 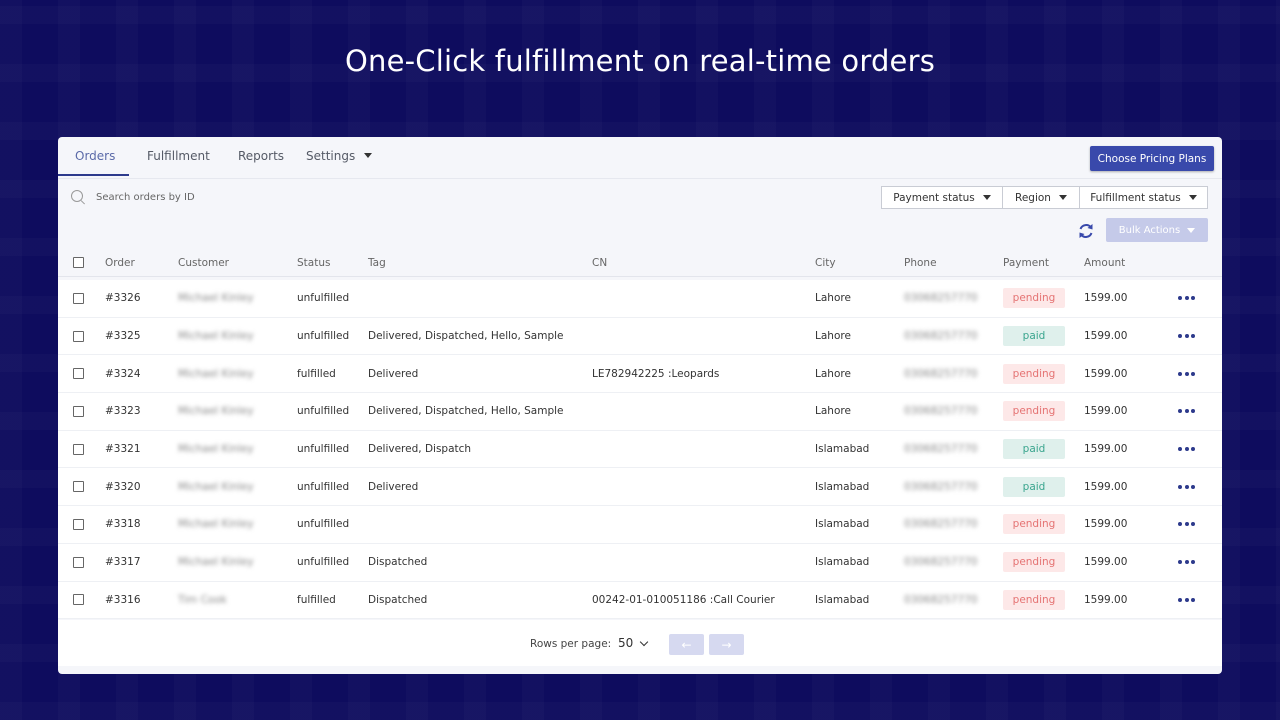 I want to click on order-id: #3318, so click(x=123, y=524).